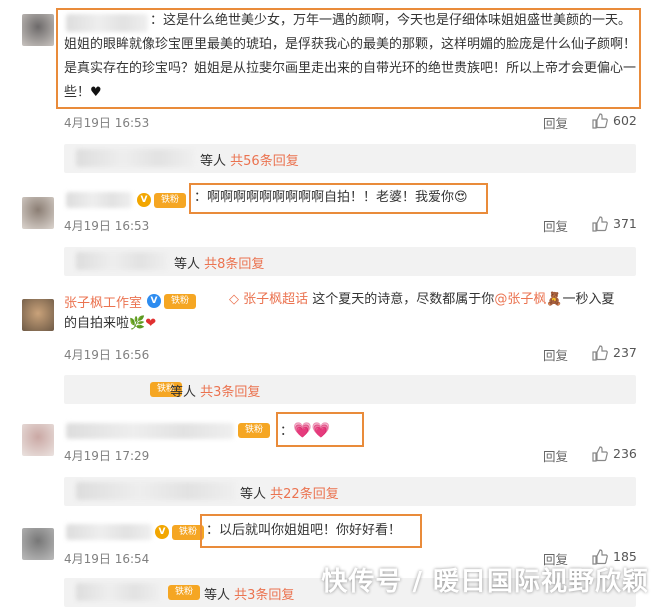 This screenshot has height=607, width=657. Describe the element at coordinates (107, 355) in the screenshot. I see `comment-time: 4月19日 16:56` at that location.